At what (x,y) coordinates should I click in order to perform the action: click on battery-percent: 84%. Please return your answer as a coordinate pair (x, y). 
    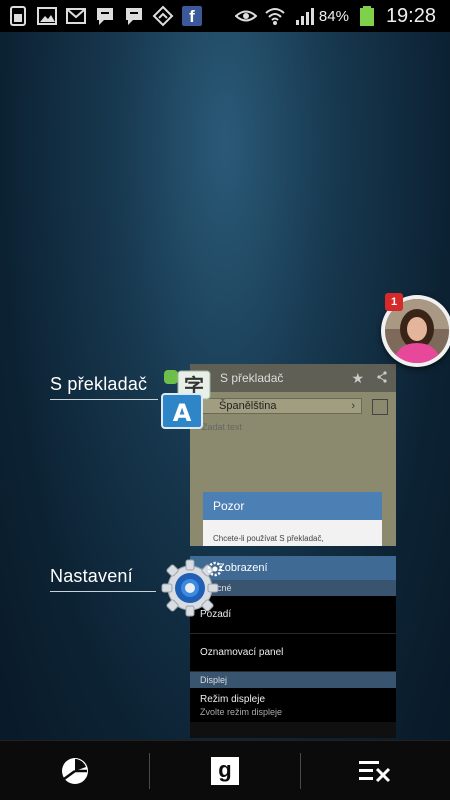
    Looking at the image, I should click on (333, 16).